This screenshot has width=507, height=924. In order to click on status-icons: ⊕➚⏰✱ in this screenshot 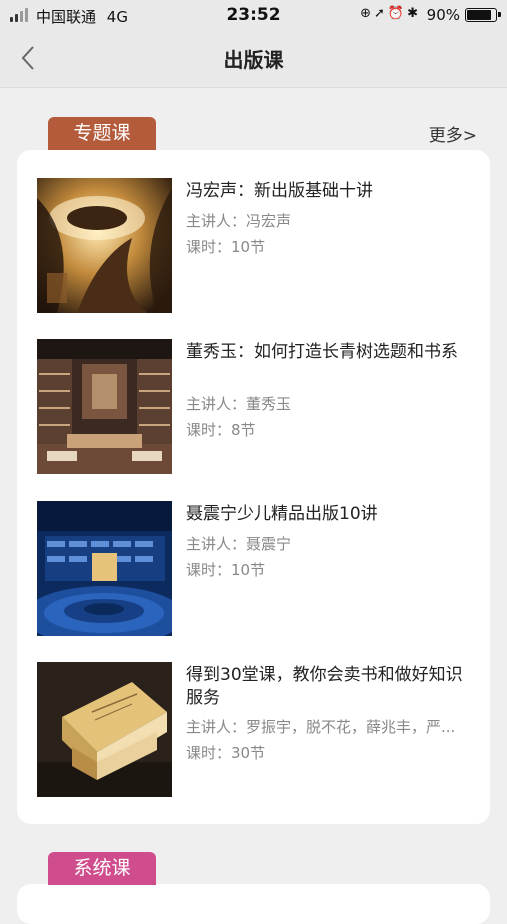, I will do `click(390, 13)`.